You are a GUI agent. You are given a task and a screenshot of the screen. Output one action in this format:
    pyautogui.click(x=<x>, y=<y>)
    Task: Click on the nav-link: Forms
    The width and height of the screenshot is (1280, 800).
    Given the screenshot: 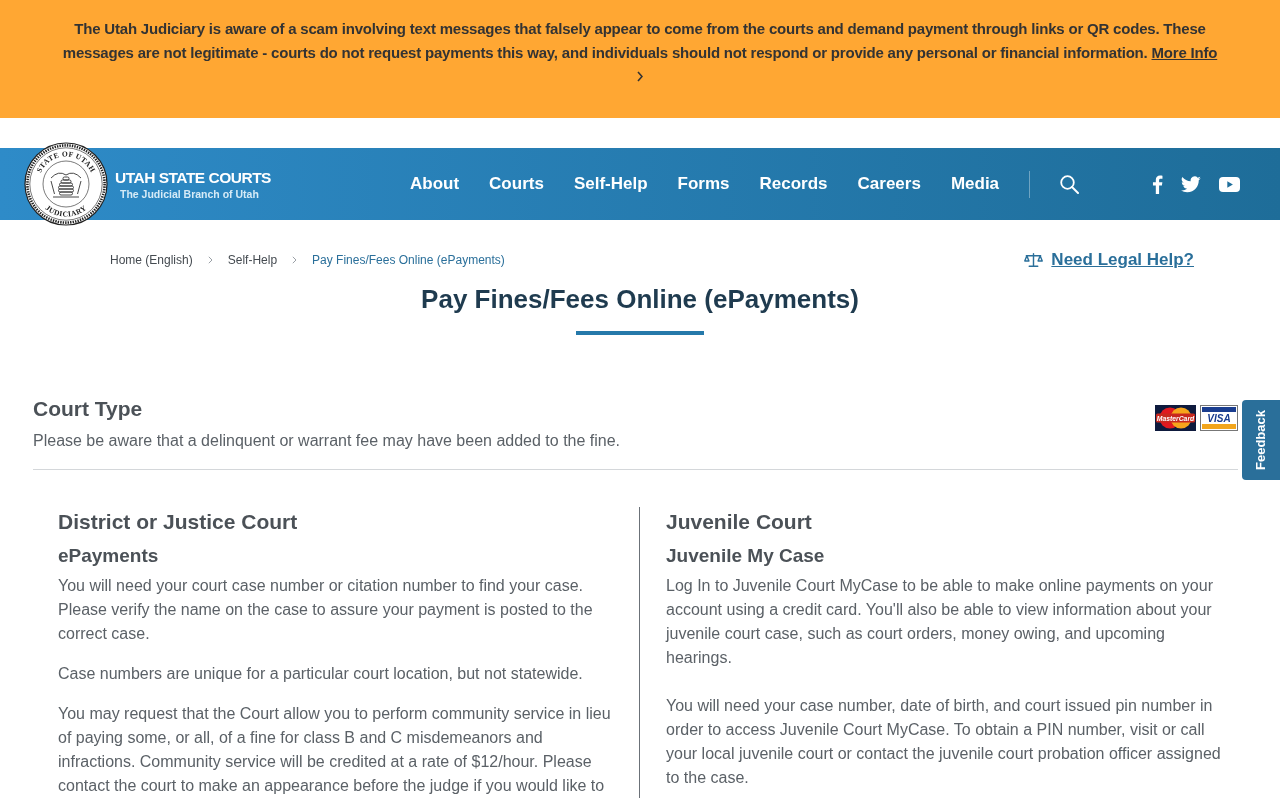 What is the action you would take?
    pyautogui.click(x=703, y=184)
    